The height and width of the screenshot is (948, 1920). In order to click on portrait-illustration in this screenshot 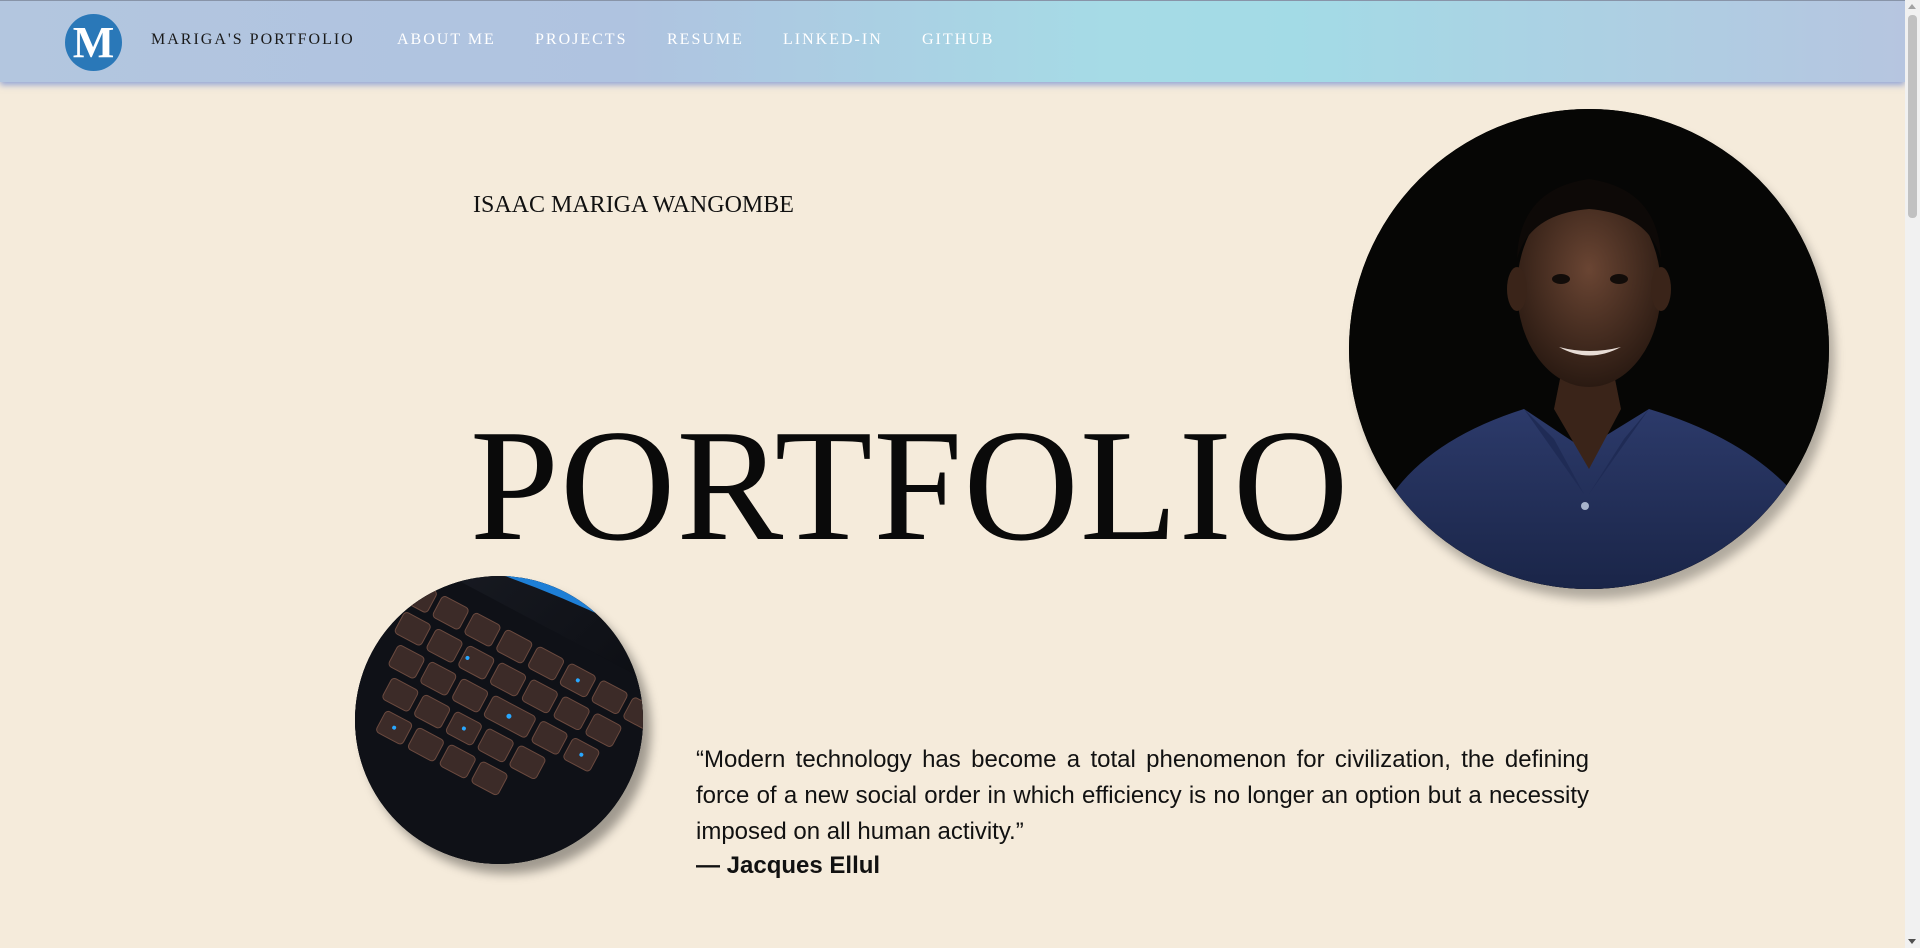, I will do `click(1589, 349)`.